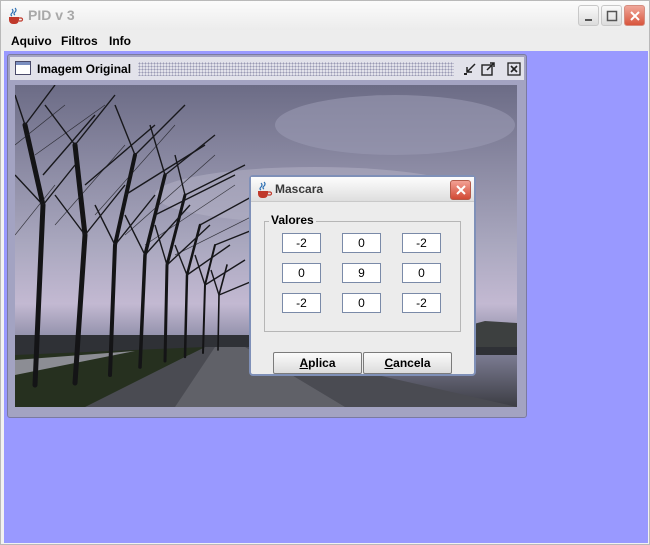 This screenshot has width=650, height=545. I want to click on window-title: PID v 3, so click(51, 15).